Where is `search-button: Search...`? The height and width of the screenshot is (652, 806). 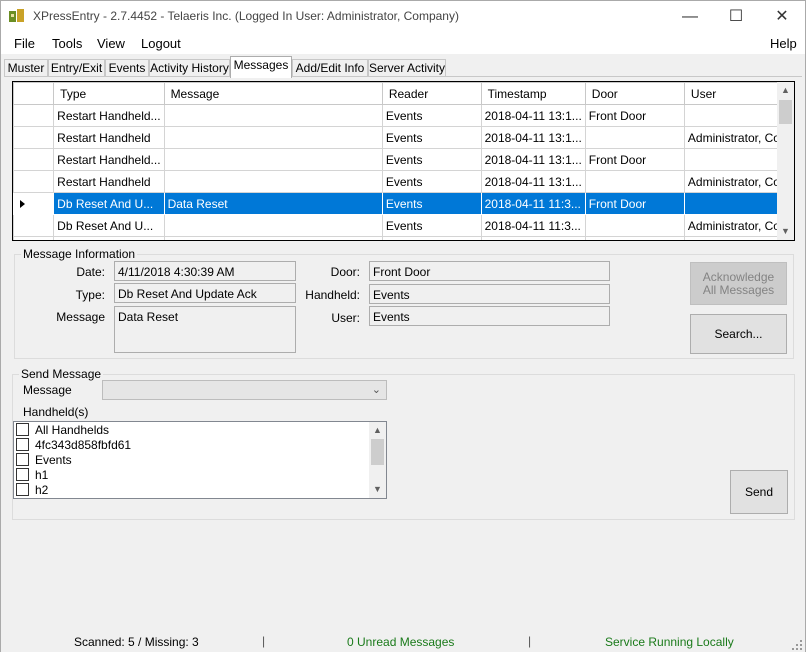 search-button: Search... is located at coordinates (738, 334).